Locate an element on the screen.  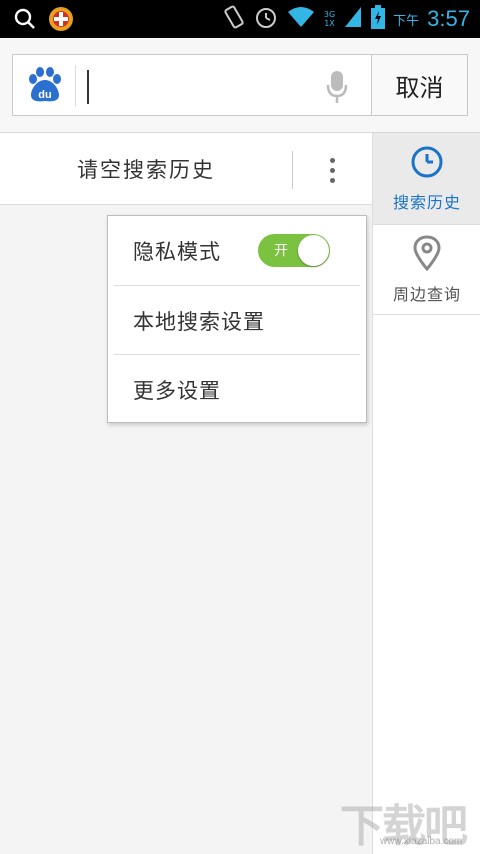
search-input is located at coordinates (194, 85).